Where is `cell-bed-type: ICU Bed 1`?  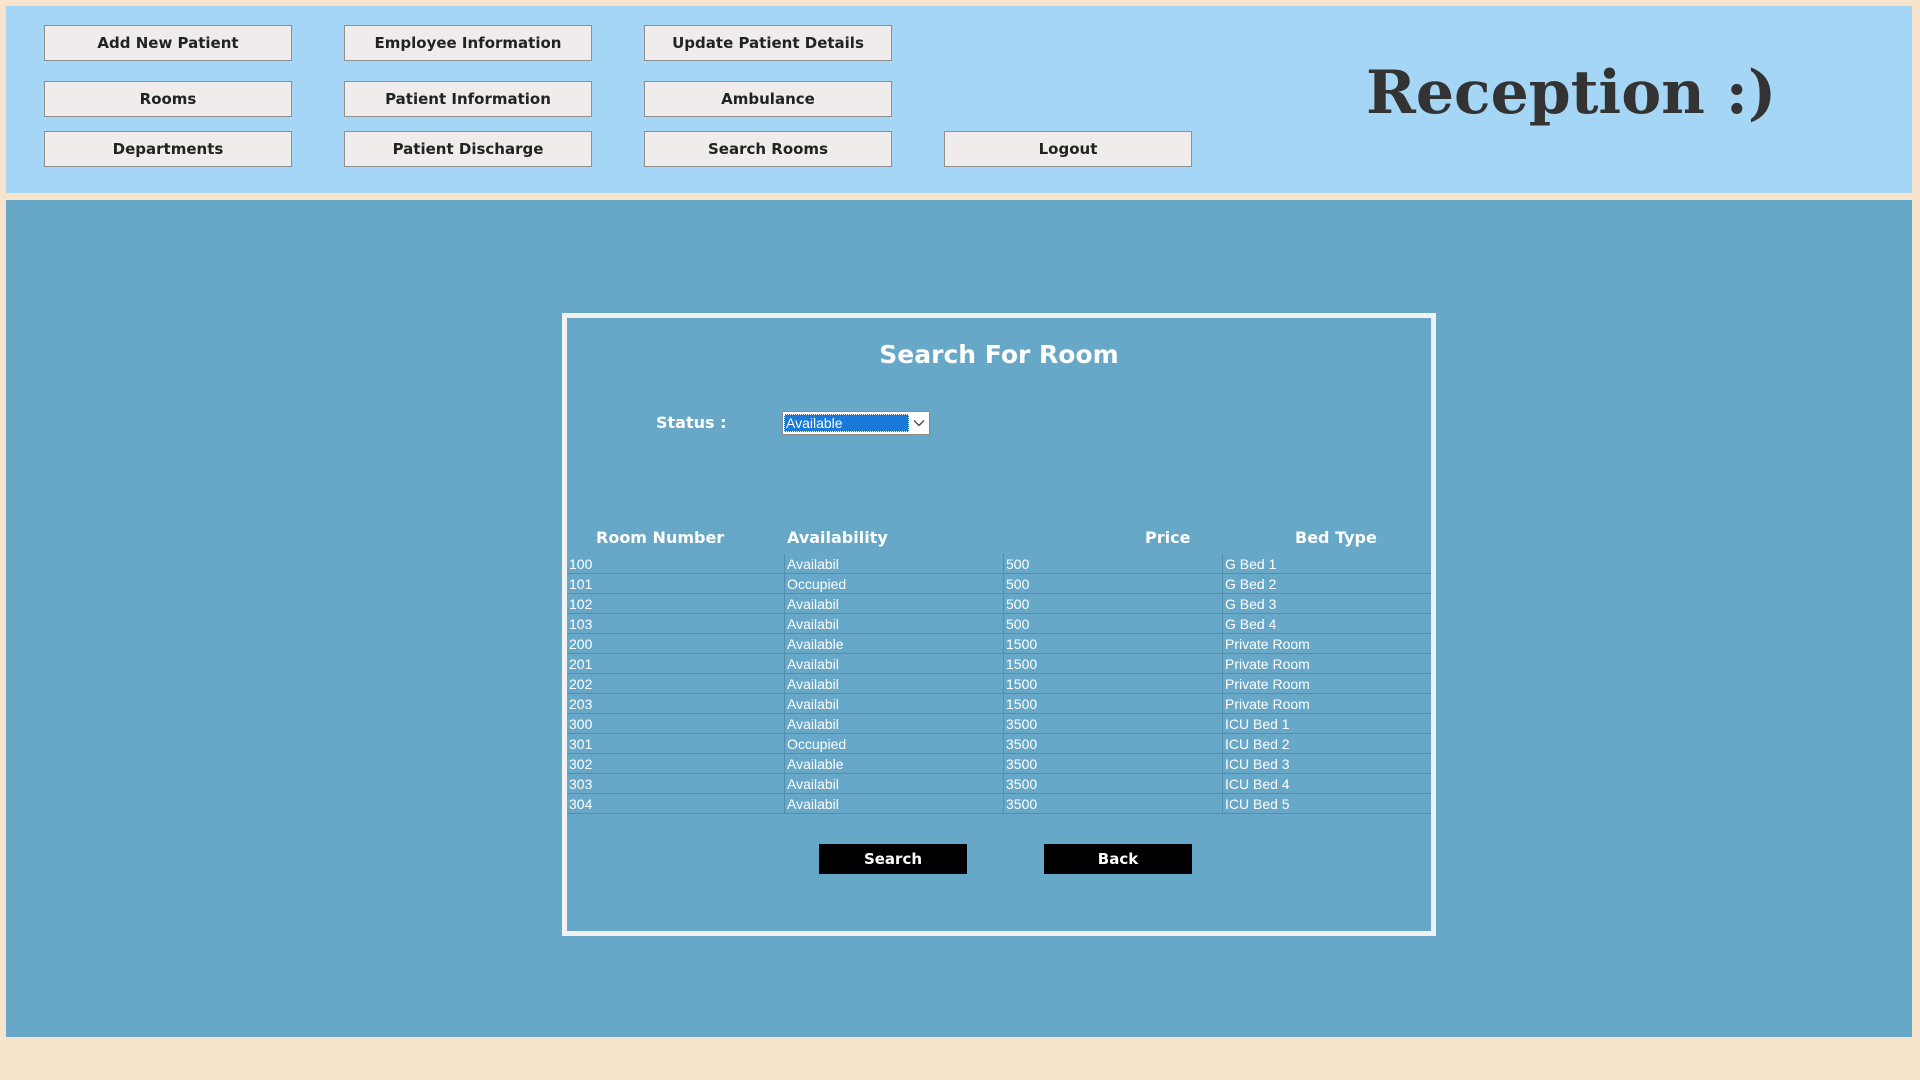
cell-bed-type: ICU Bed 1 is located at coordinates (1257, 724).